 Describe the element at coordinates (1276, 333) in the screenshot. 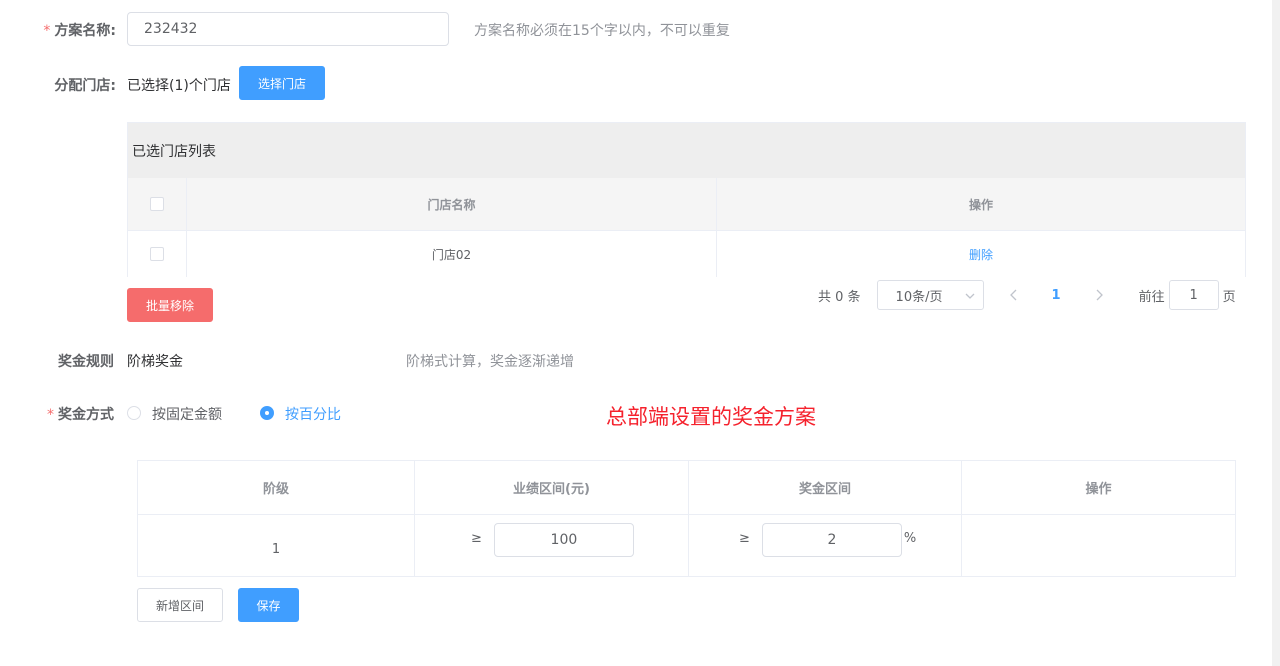

I see `page-scrollbar` at that location.